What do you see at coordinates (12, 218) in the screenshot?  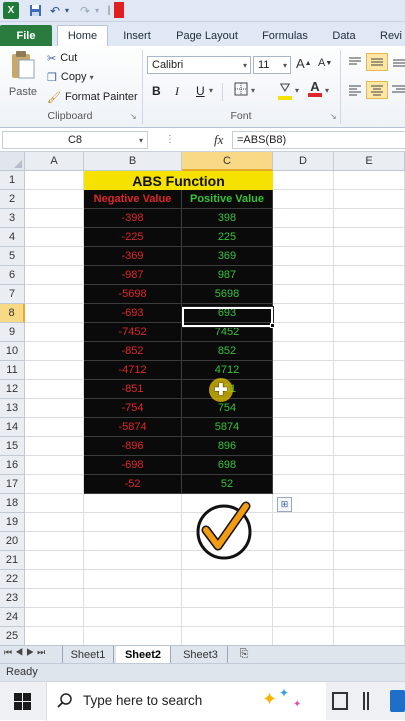 I see `row-header-3: 3` at bounding box center [12, 218].